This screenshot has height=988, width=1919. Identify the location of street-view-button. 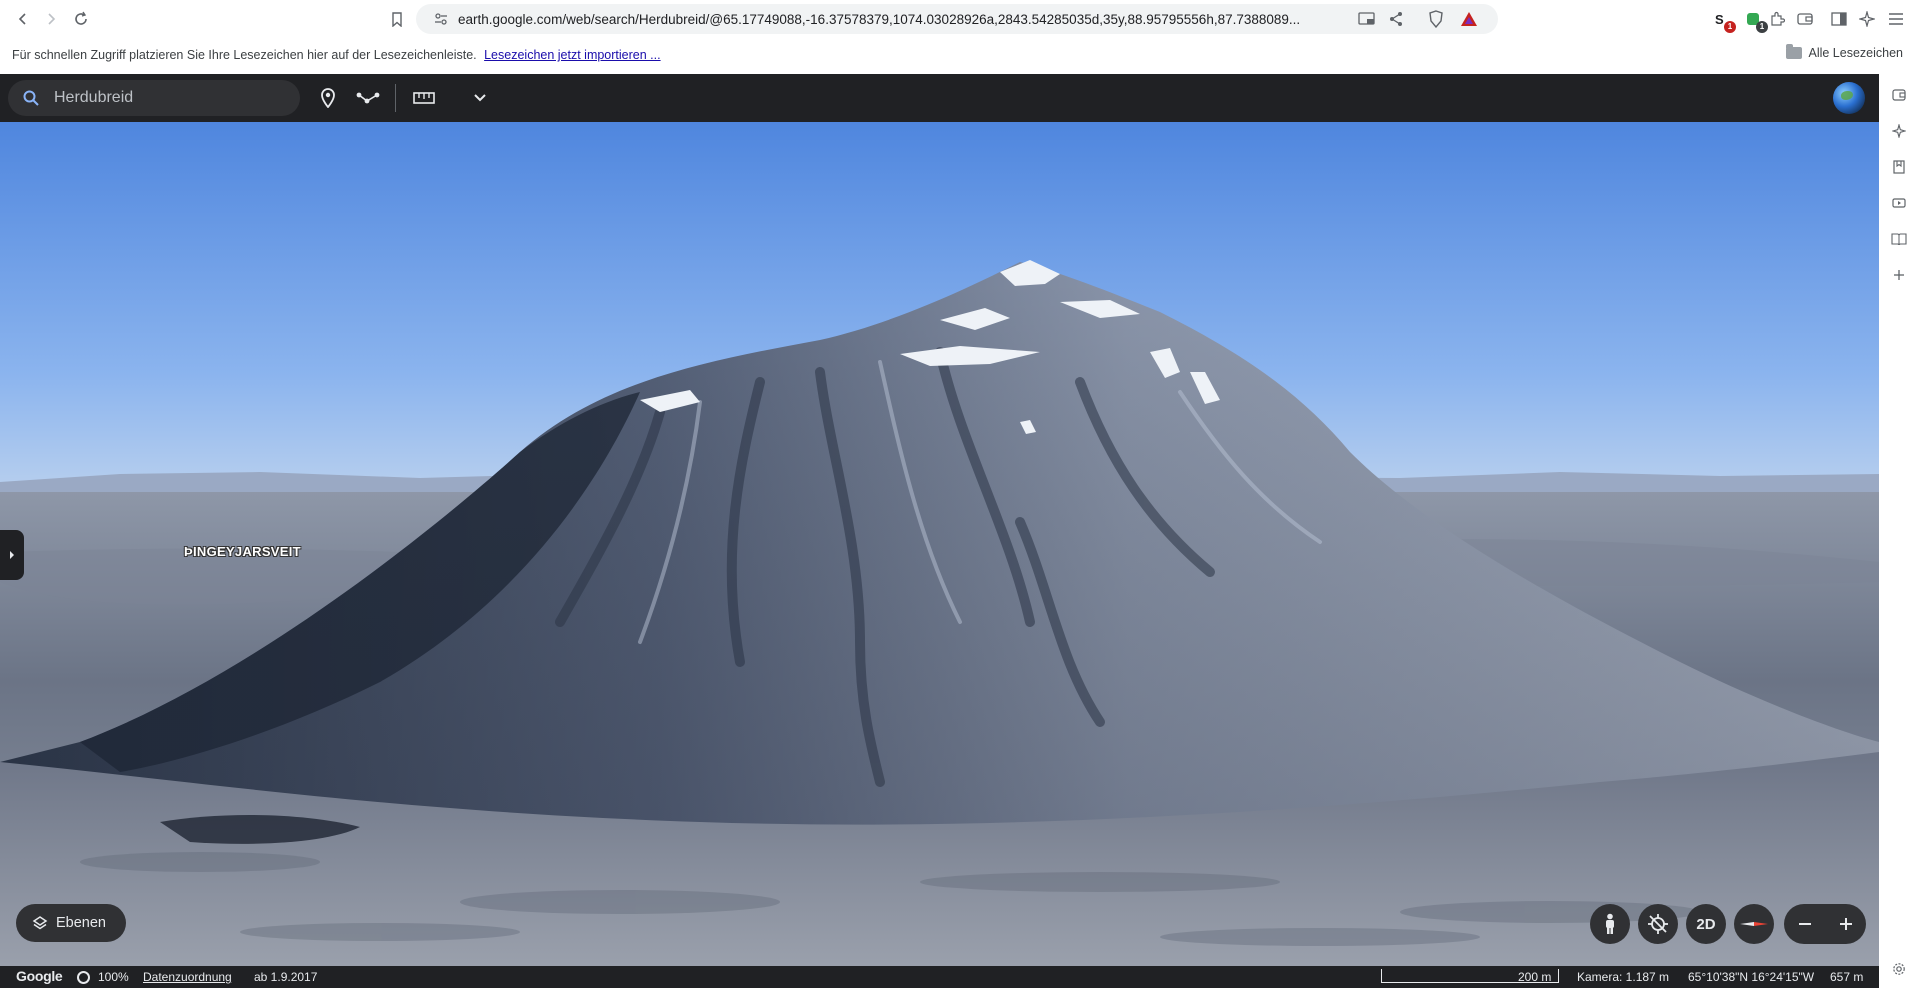
(1610, 924).